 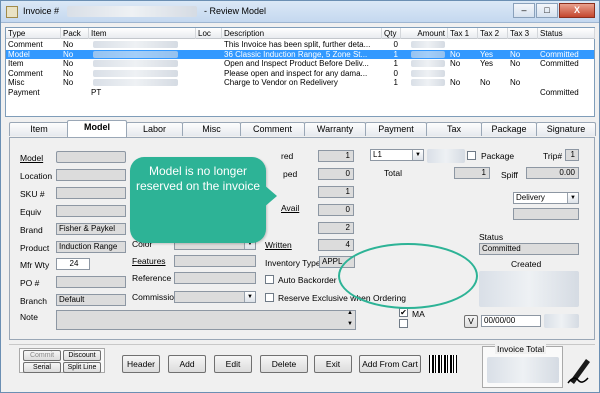 I want to click on package-label: Package, so click(x=498, y=156).